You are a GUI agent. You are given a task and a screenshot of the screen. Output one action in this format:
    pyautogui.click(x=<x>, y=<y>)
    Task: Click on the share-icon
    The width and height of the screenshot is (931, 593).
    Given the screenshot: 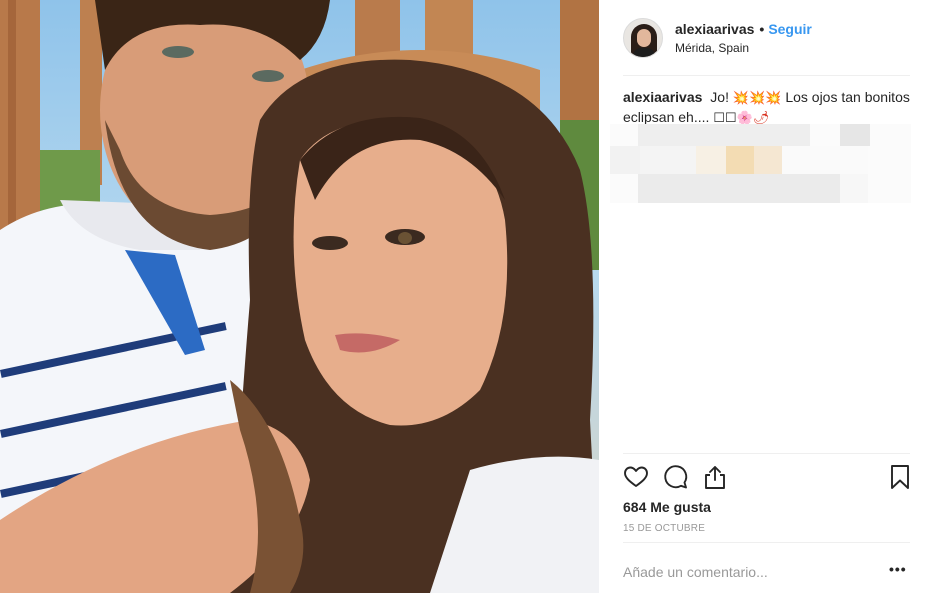 What is the action you would take?
    pyautogui.click(x=715, y=477)
    